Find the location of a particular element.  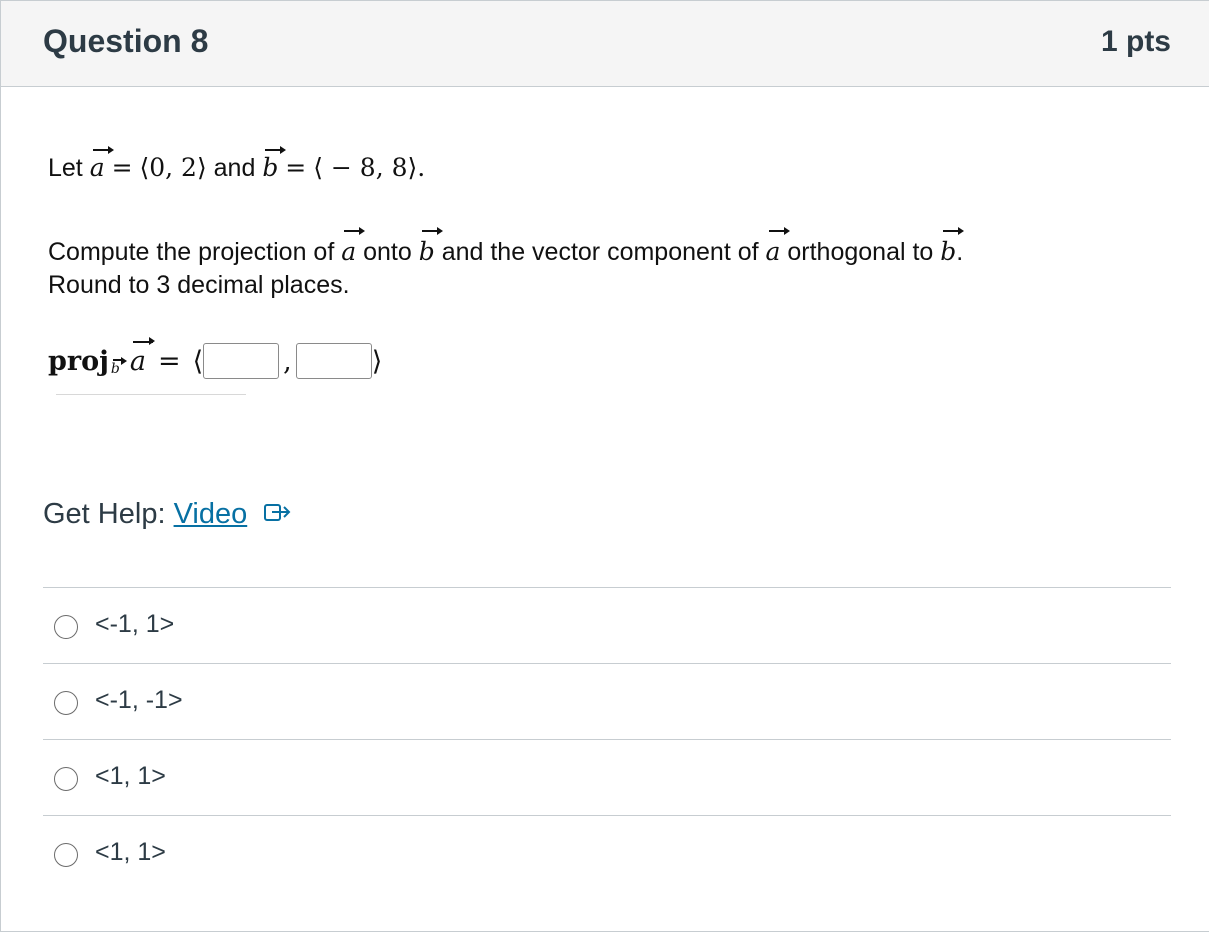

close-angle-bracket: ⟩ is located at coordinates (377, 361).